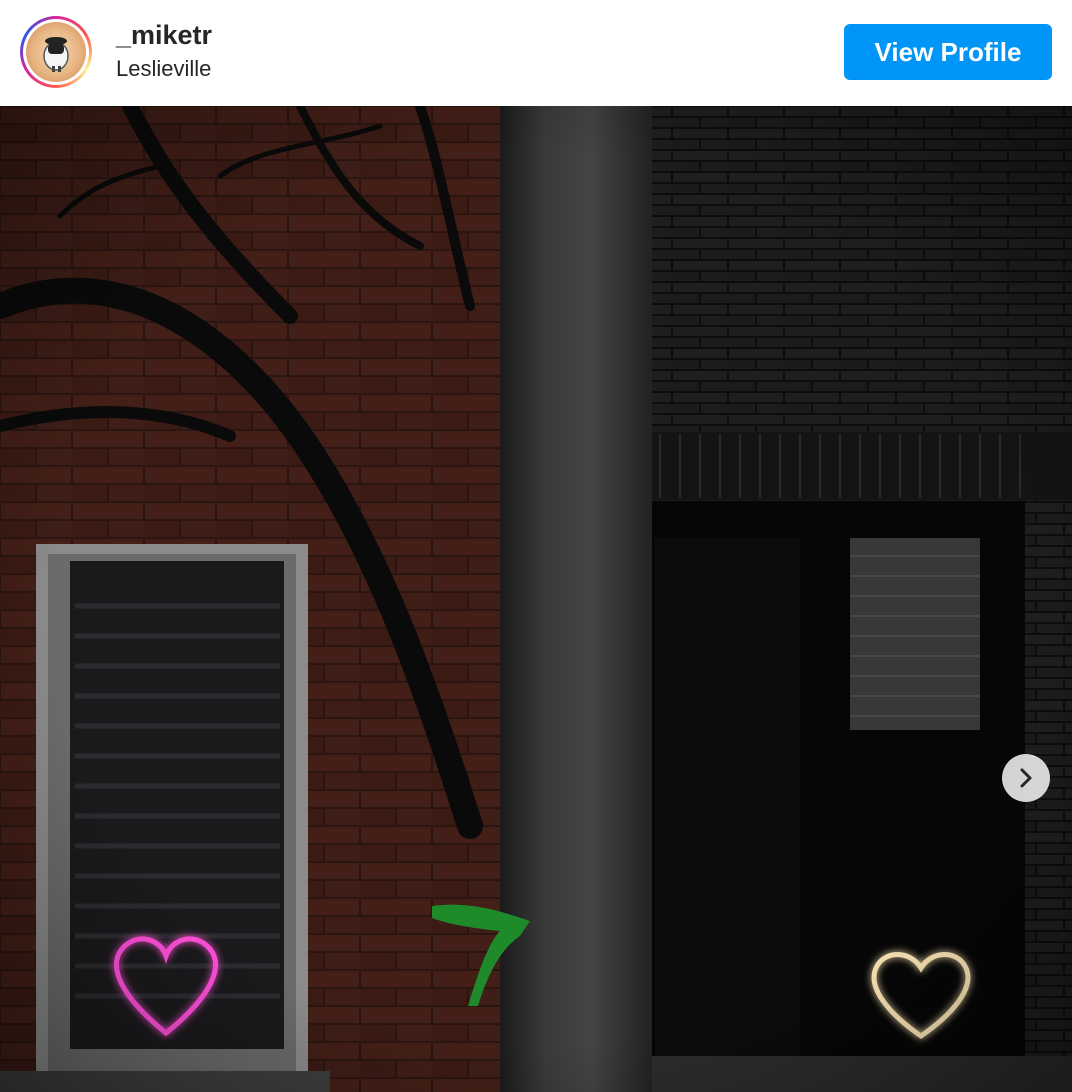 This screenshot has height=1092, width=1072. What do you see at coordinates (948, 52) in the screenshot?
I see `view-profile-button: View Profile` at bounding box center [948, 52].